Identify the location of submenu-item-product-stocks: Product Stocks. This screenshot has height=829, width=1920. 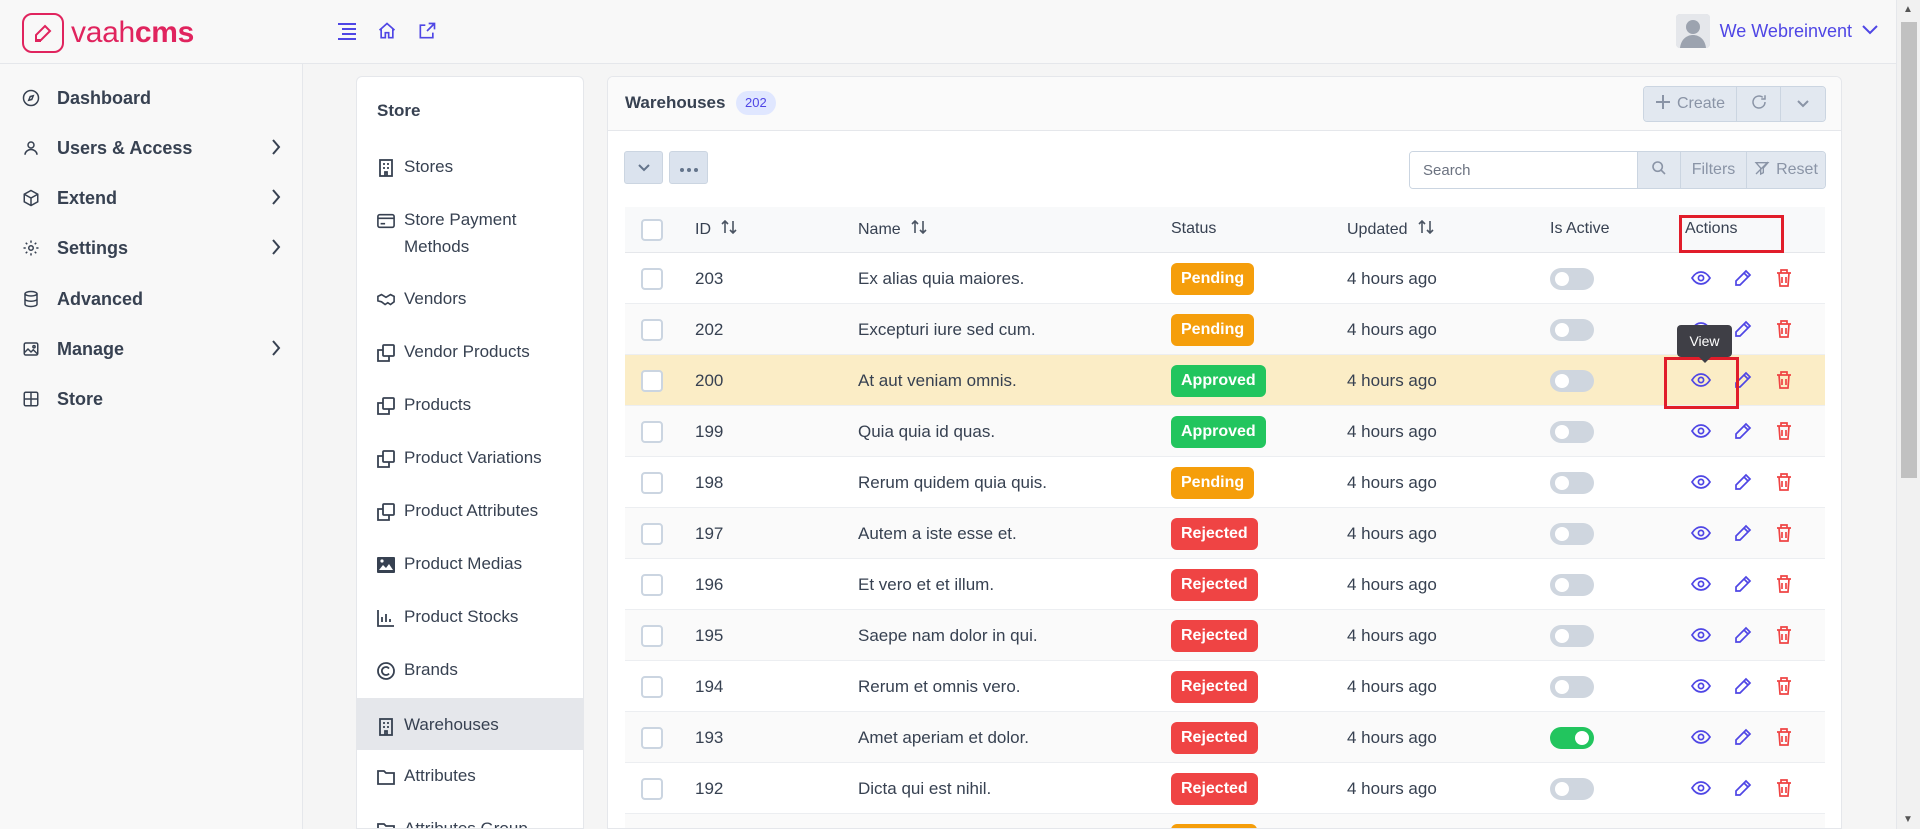
(470, 618).